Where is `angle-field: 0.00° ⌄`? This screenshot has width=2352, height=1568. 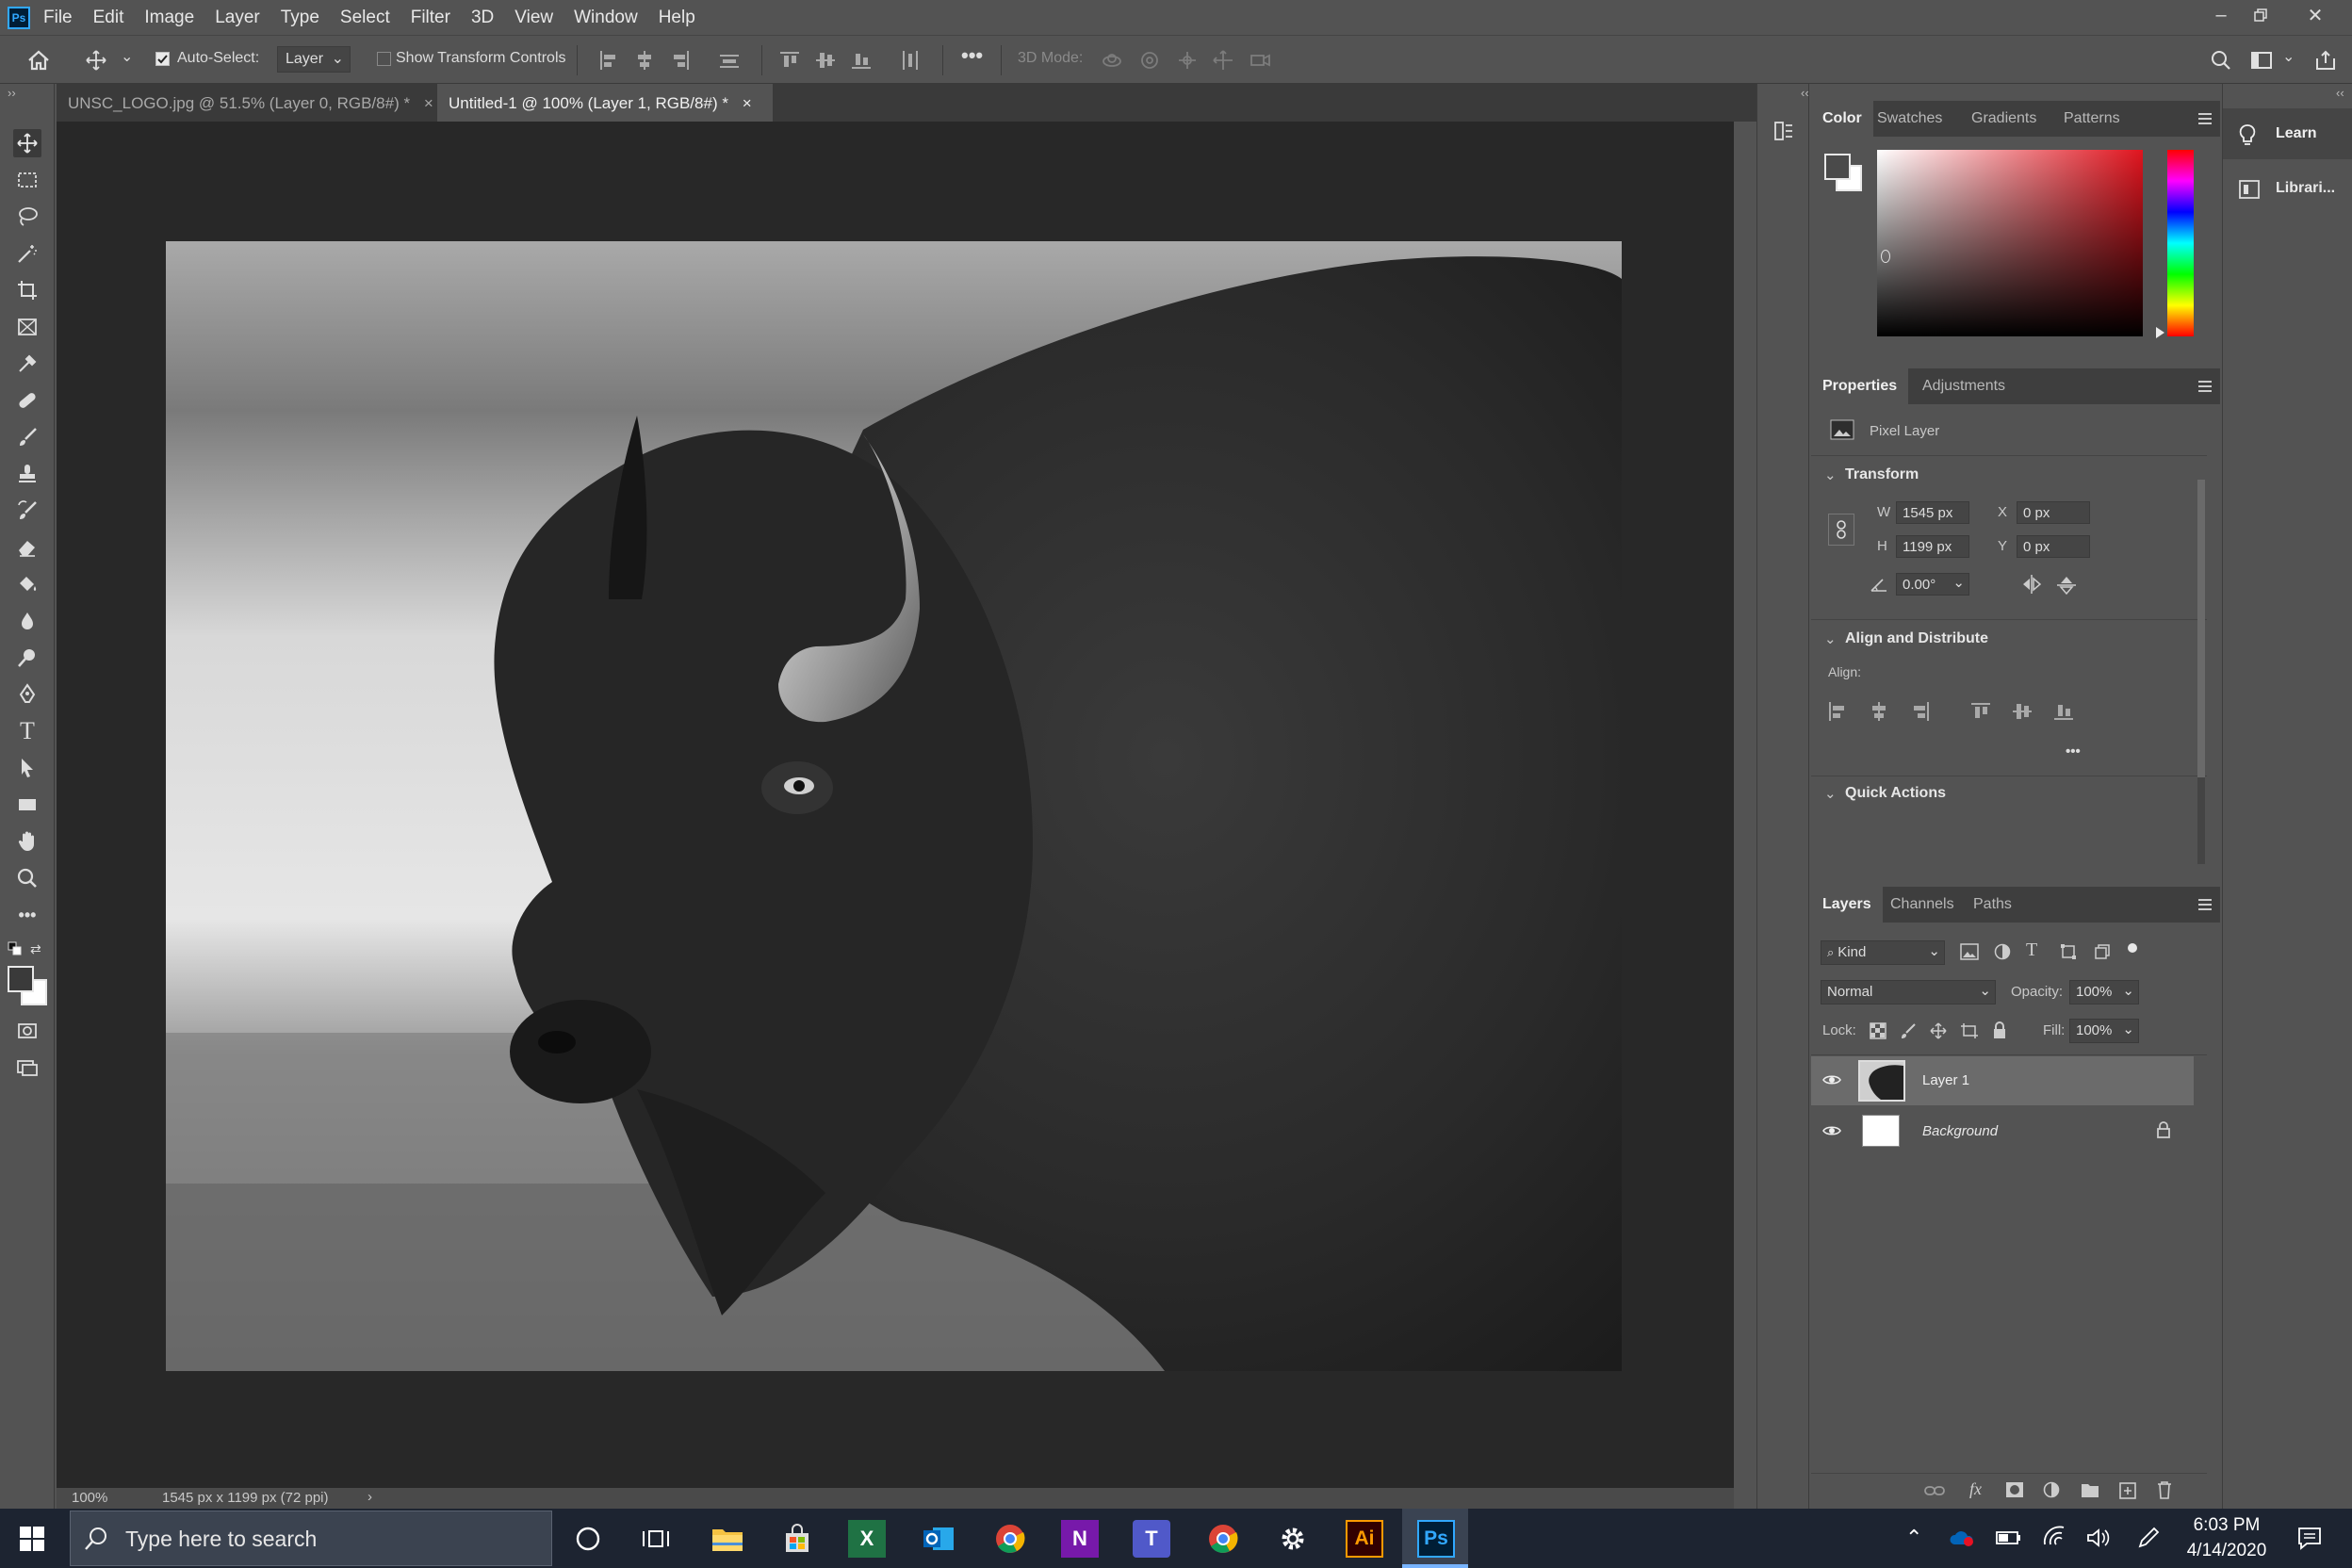 angle-field: 0.00° ⌄ is located at coordinates (1933, 584).